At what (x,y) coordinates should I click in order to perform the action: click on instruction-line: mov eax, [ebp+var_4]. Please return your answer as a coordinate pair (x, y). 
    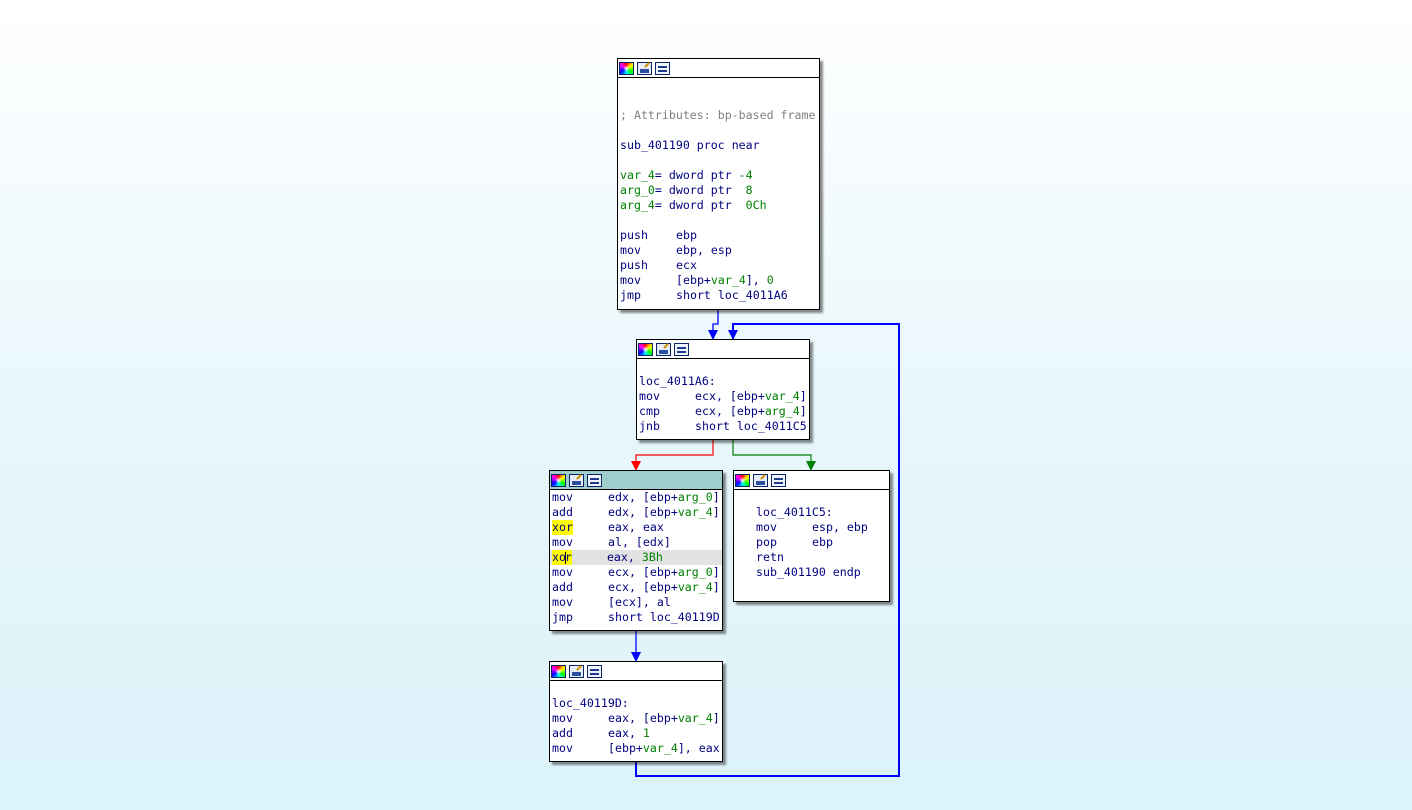
    Looking at the image, I should click on (636, 718).